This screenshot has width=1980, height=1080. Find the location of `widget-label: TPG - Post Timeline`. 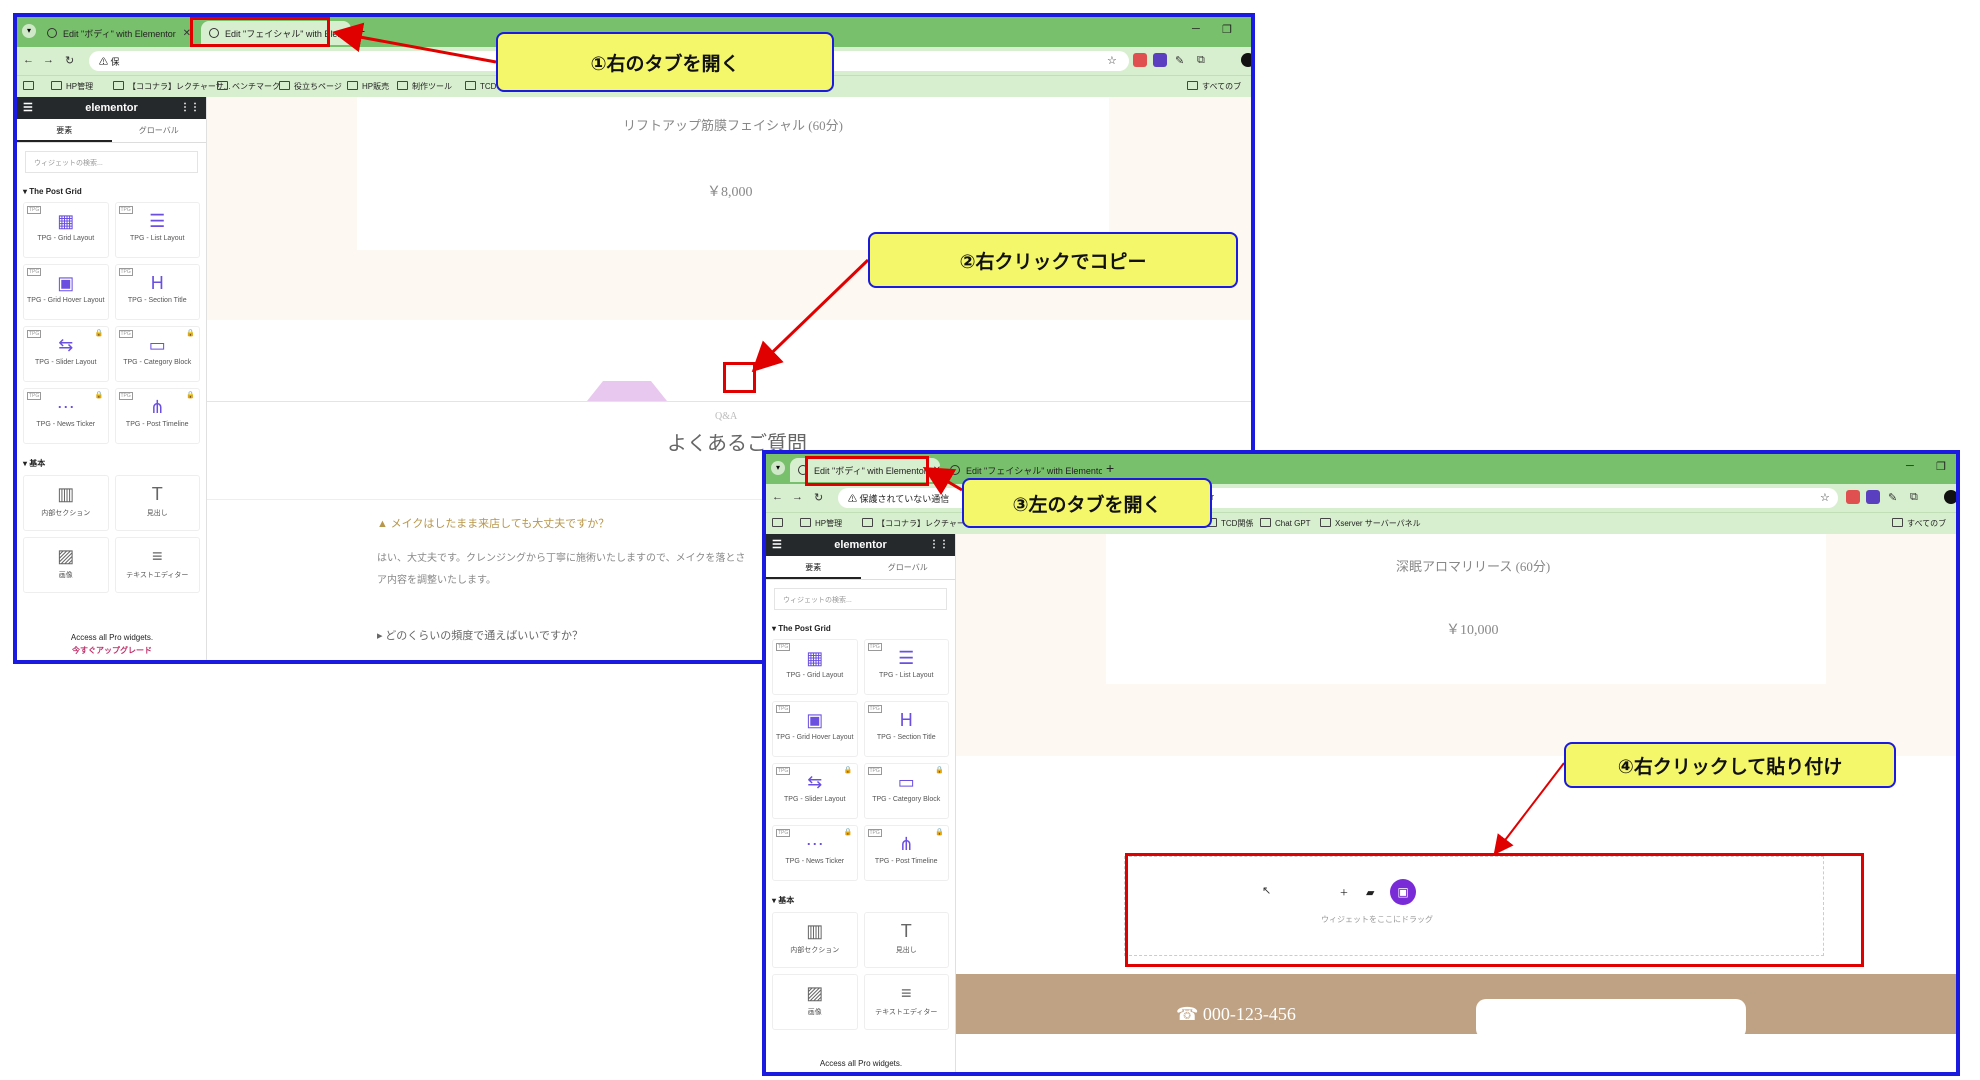

widget-label: TPG - Post Timeline is located at coordinates (157, 424).